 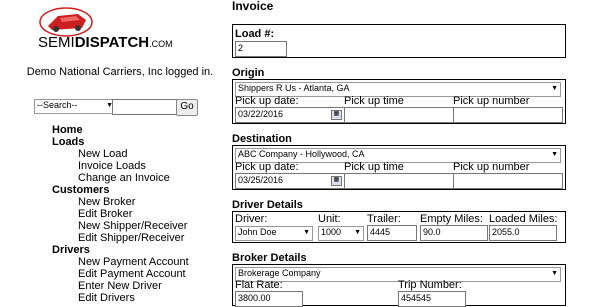 What do you see at coordinates (523, 219) in the screenshot?
I see `loaded-miles-label: Loaded Miles:` at bounding box center [523, 219].